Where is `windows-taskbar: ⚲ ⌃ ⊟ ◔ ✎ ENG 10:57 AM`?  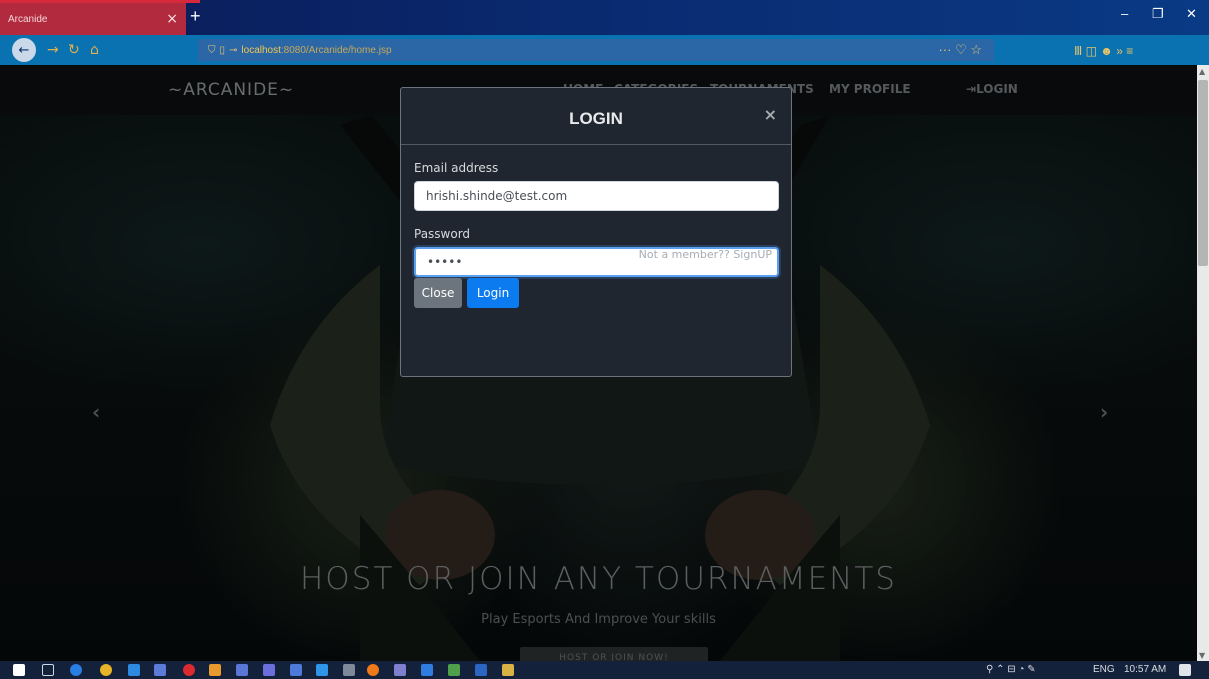 windows-taskbar: ⚲ ⌃ ⊟ ◔ ✎ ENG 10:57 AM is located at coordinates (604, 670).